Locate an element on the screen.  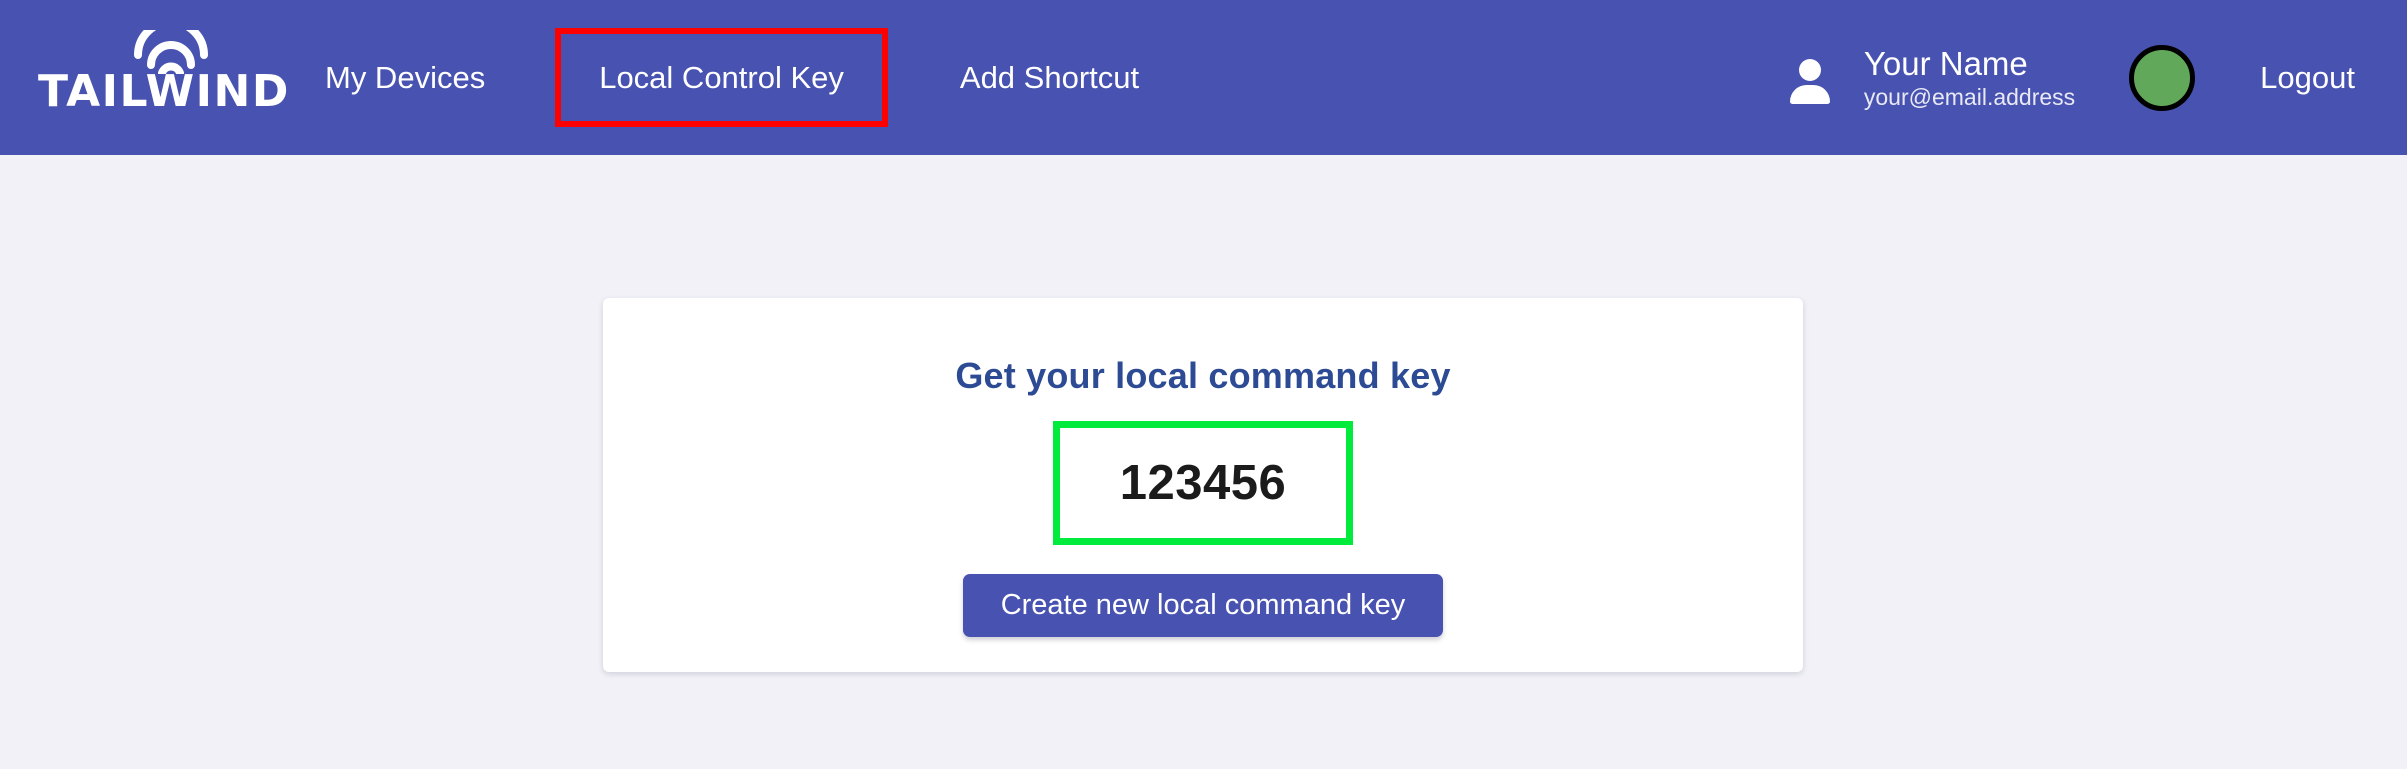
person-icon-head is located at coordinates (1809, 69).